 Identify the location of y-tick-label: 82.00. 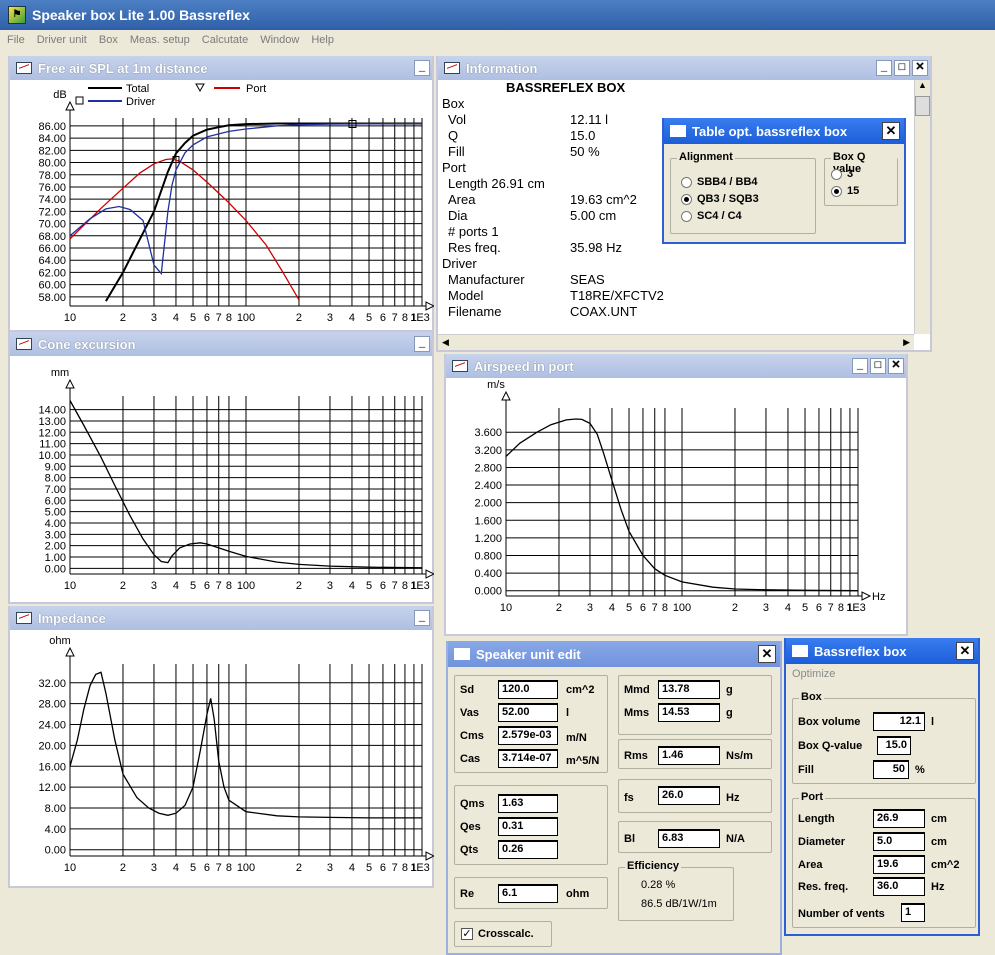
(52, 151).